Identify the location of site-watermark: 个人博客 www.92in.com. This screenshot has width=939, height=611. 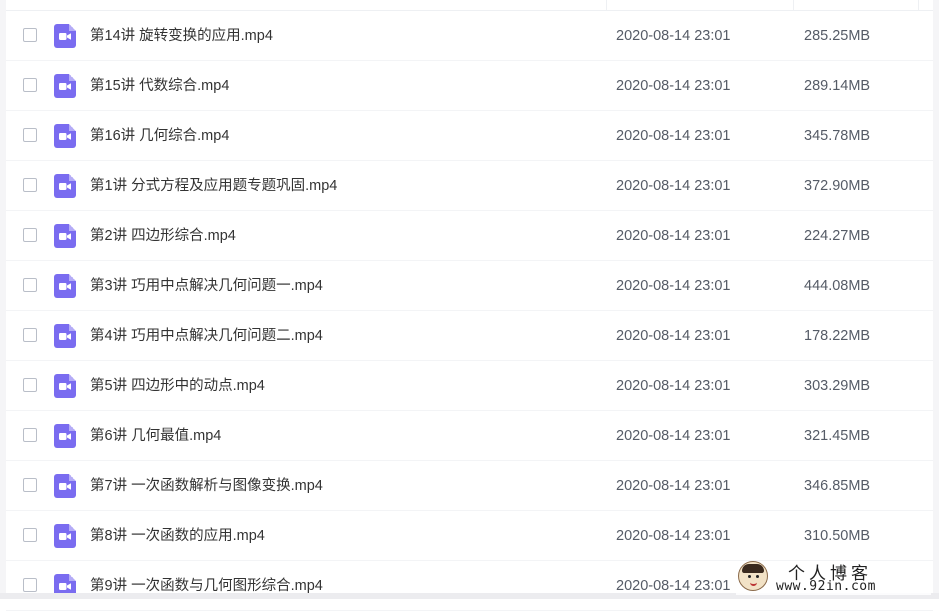
(833, 578).